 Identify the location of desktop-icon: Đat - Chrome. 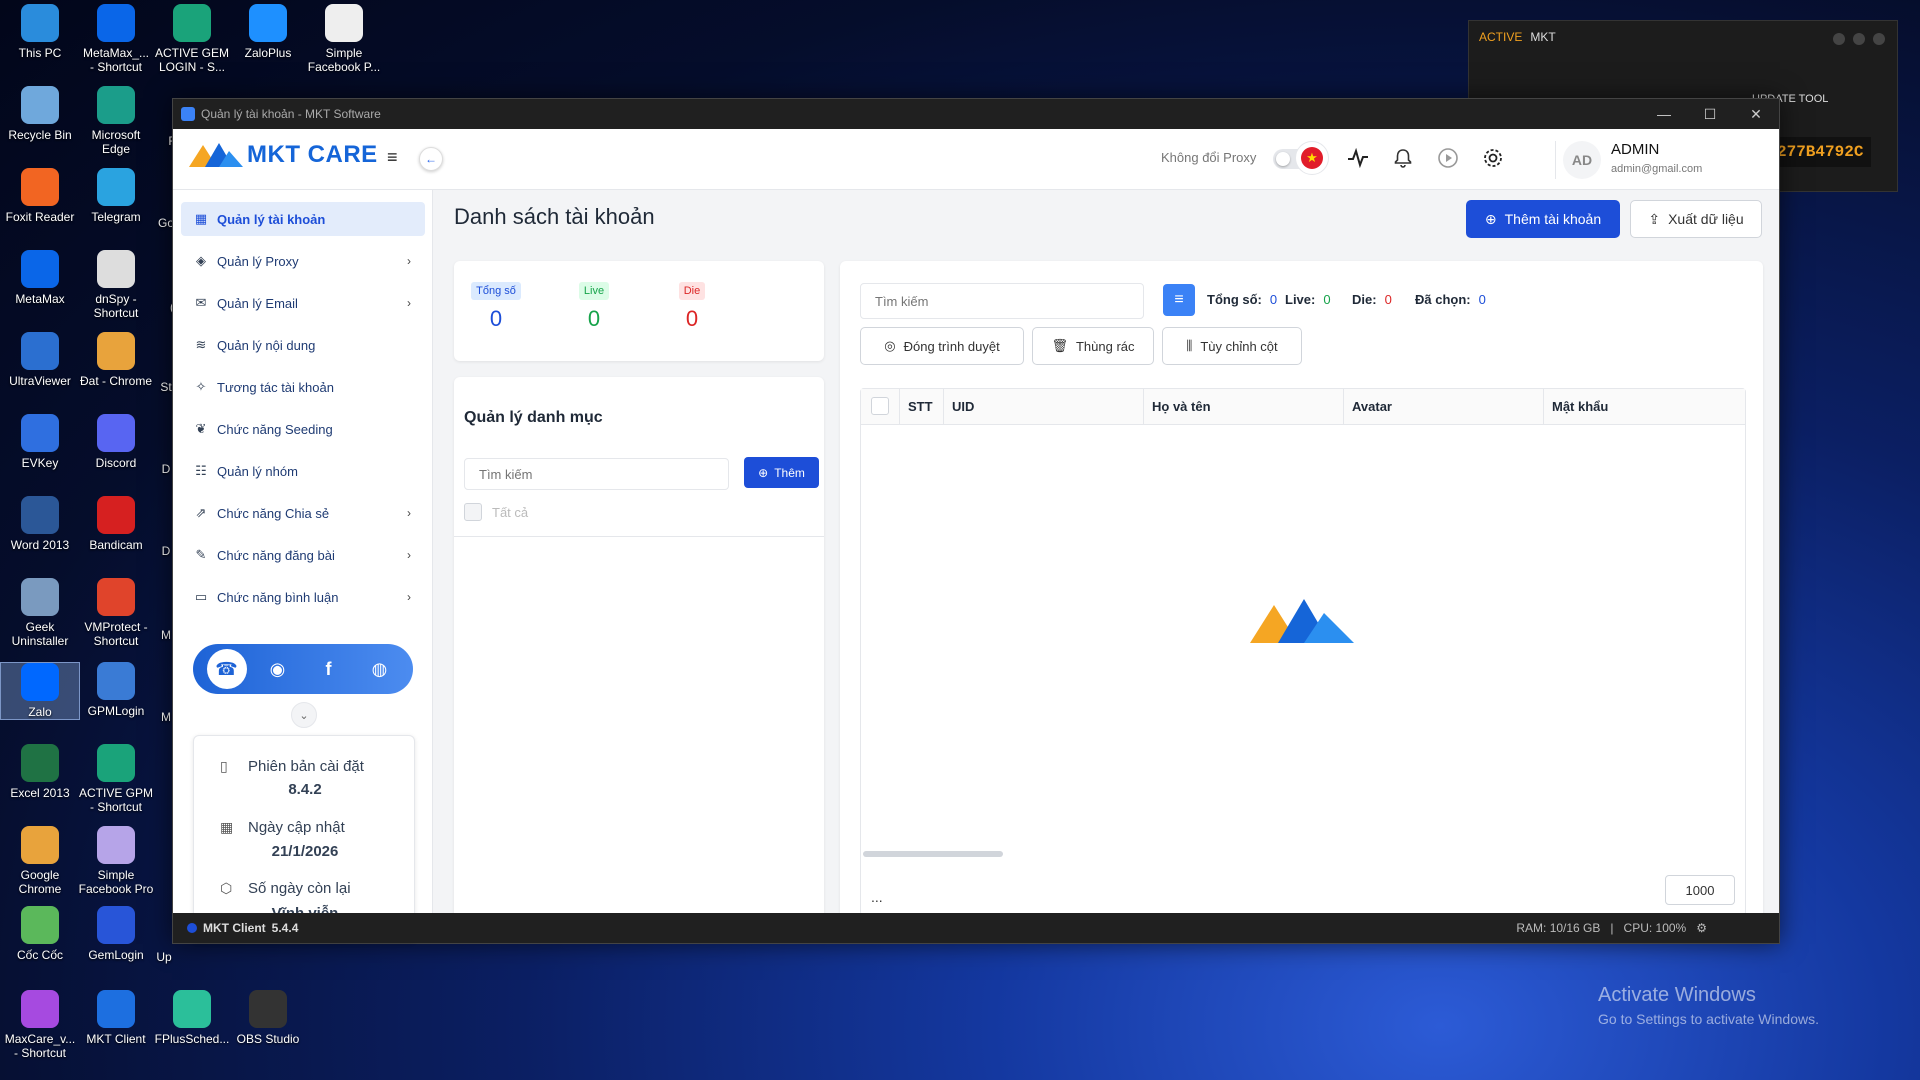
(116, 360).